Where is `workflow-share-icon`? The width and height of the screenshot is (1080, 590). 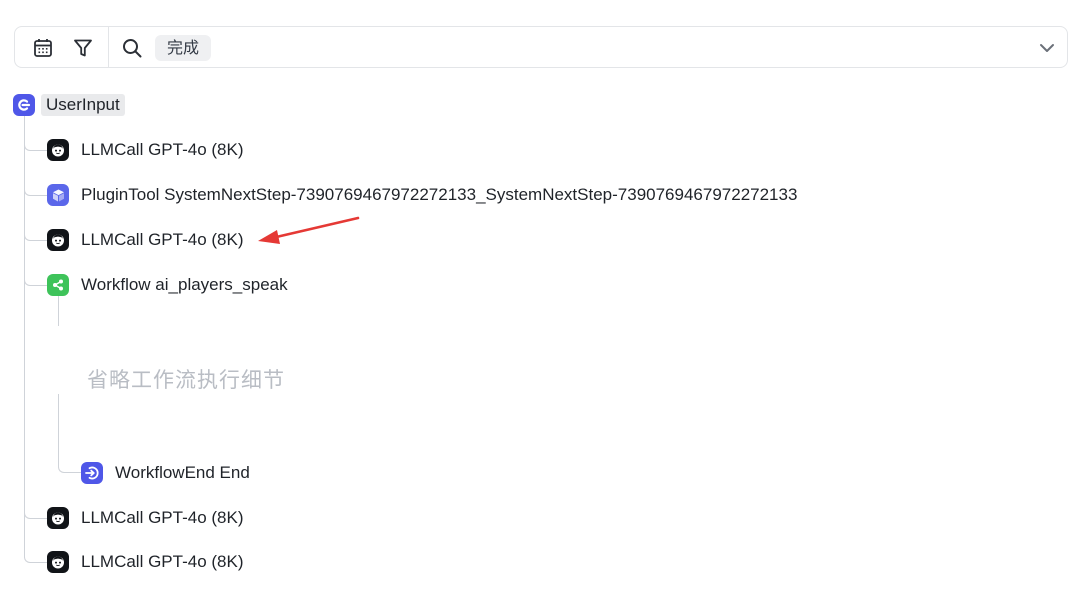
workflow-share-icon is located at coordinates (58, 285).